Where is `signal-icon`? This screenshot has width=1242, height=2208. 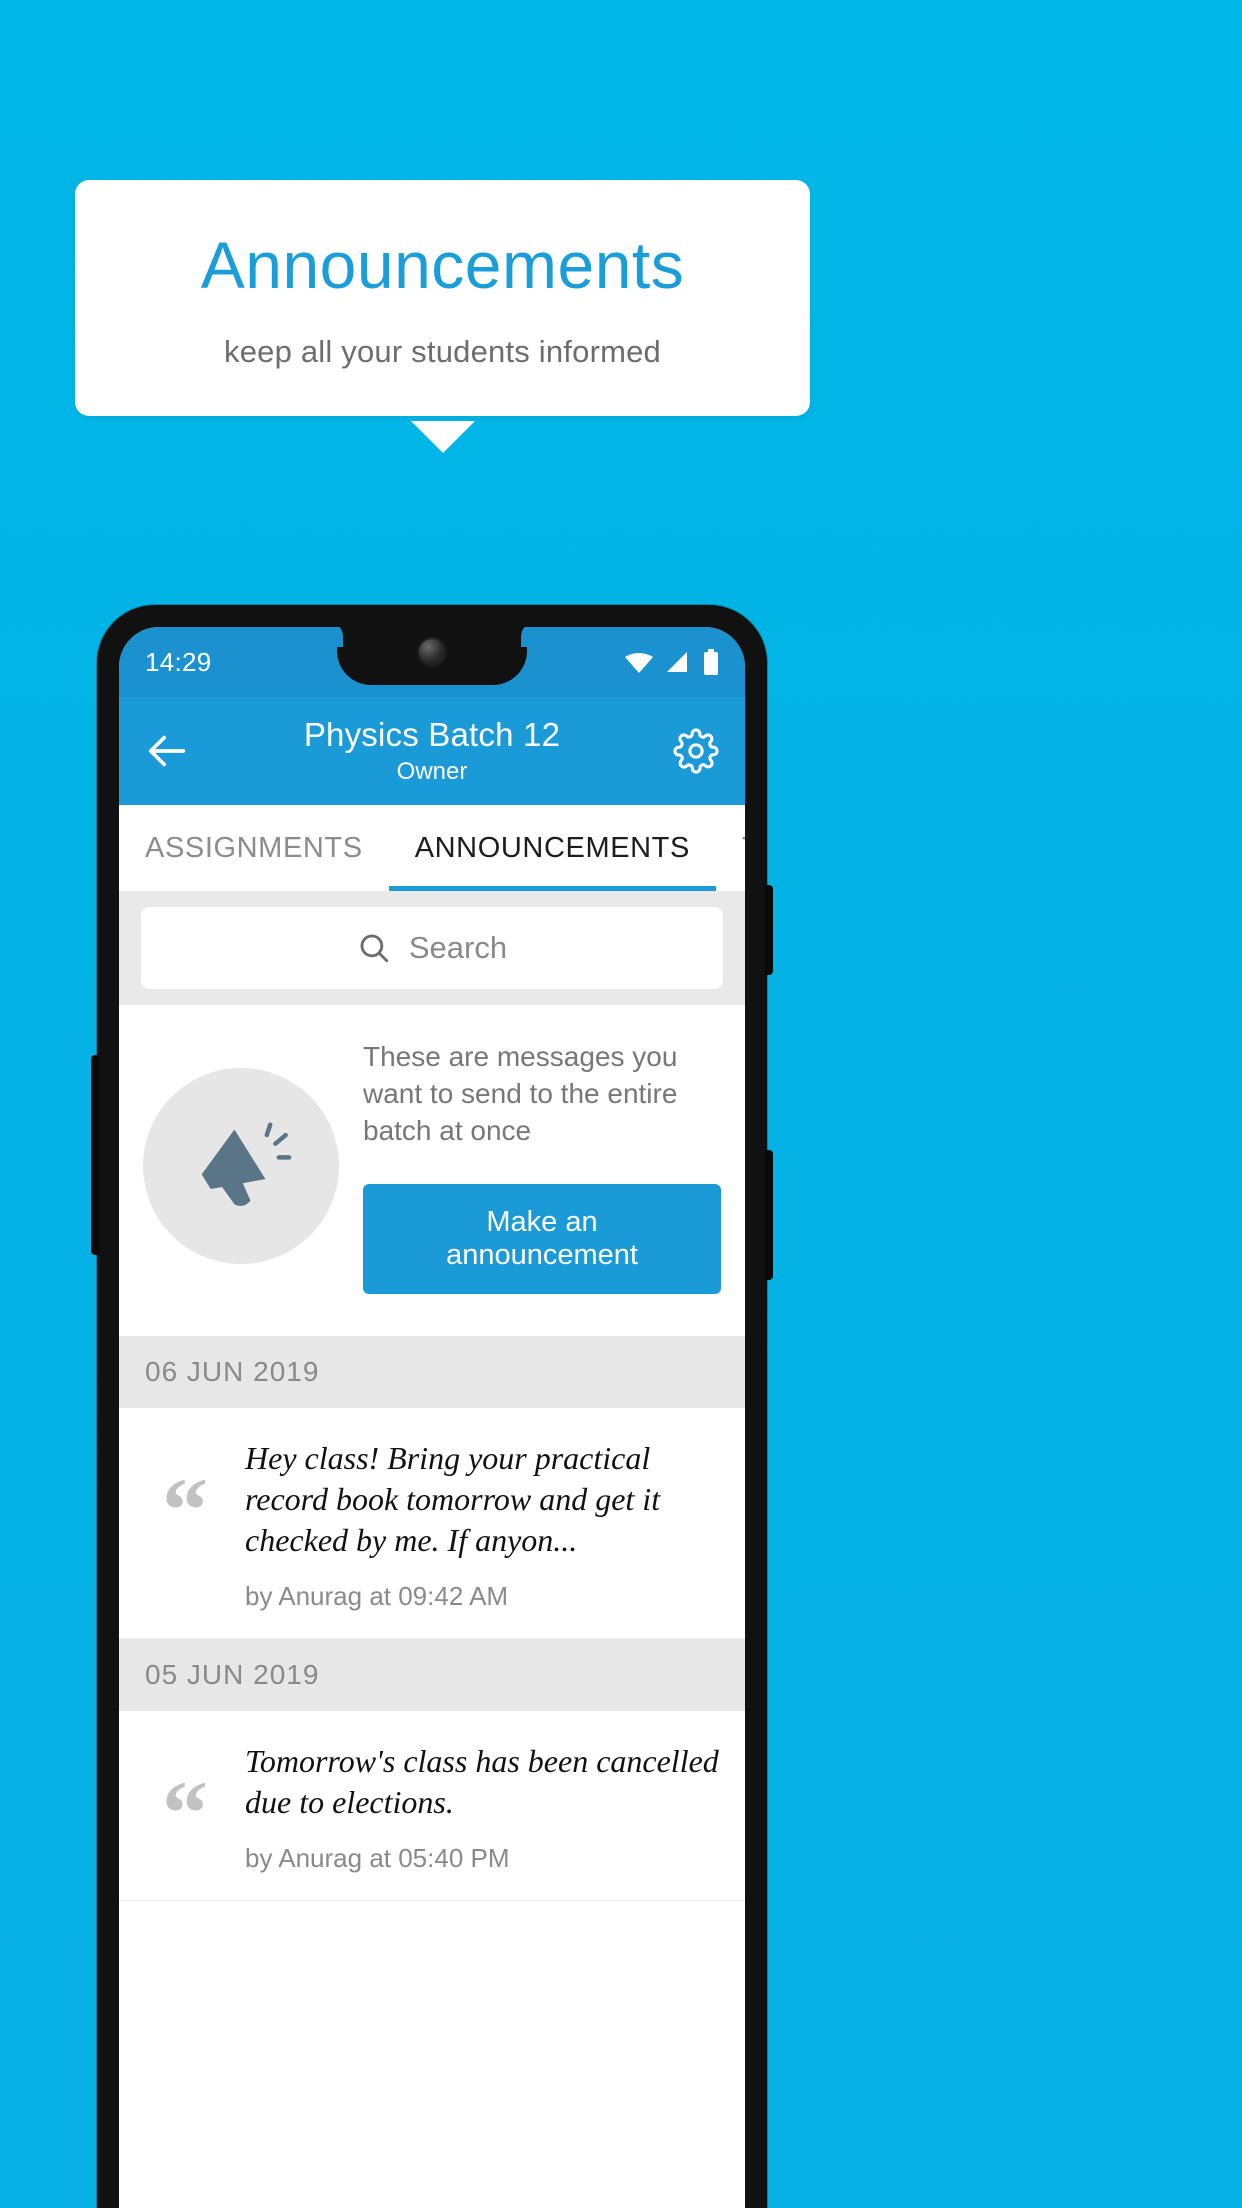 signal-icon is located at coordinates (677, 662).